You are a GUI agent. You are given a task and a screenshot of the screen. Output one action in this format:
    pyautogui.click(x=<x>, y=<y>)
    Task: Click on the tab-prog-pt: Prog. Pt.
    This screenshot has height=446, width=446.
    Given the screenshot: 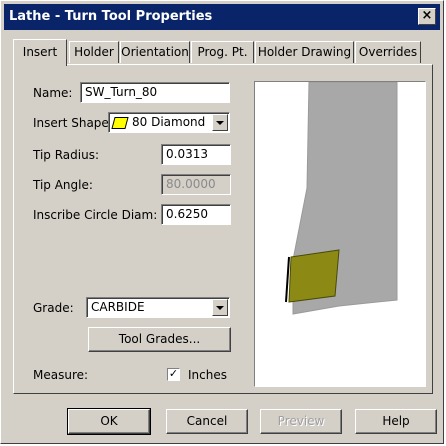 What is the action you would take?
    pyautogui.click(x=222, y=52)
    